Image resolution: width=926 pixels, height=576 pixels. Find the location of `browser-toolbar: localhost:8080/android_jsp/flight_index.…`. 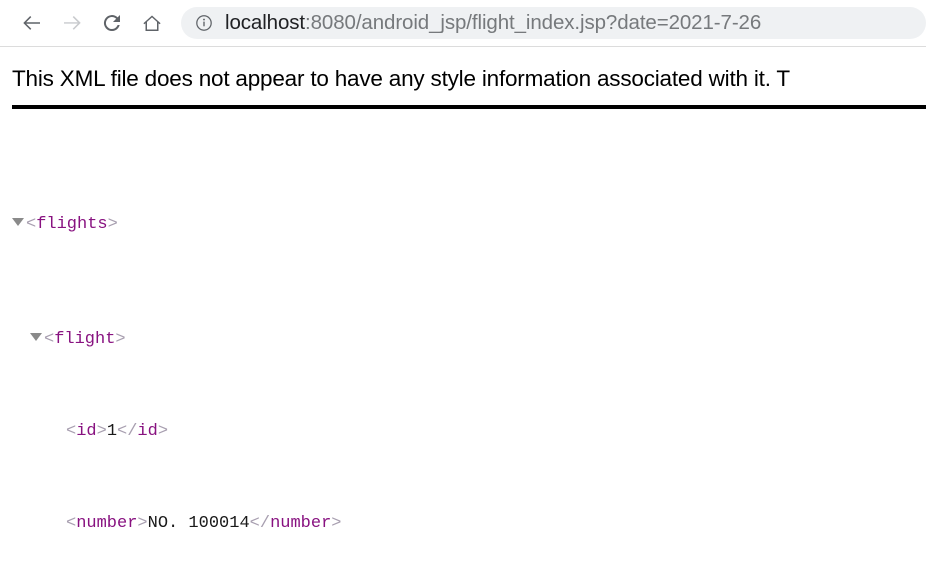

browser-toolbar: localhost:8080/android_jsp/flight_index.… is located at coordinates (463, 23).